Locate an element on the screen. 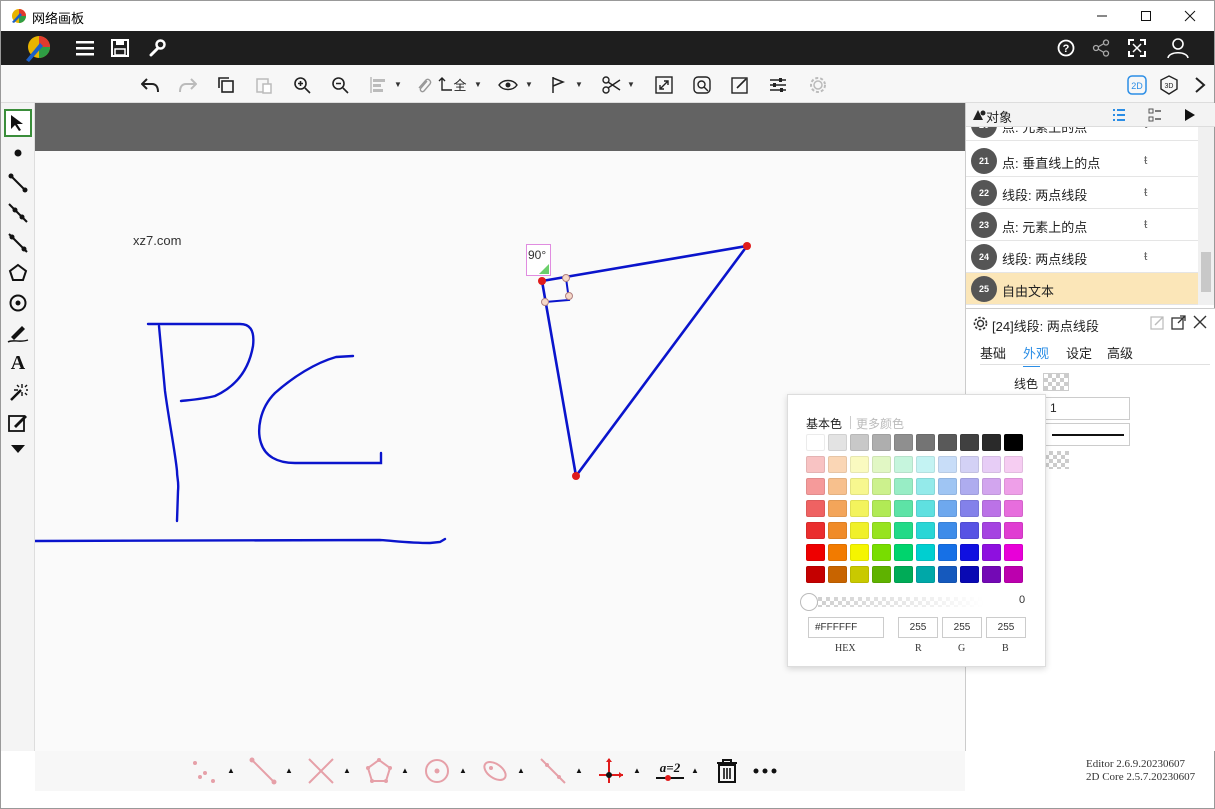 This screenshot has width=1215, height=809. close-window-button is located at coordinates (1190, 16).